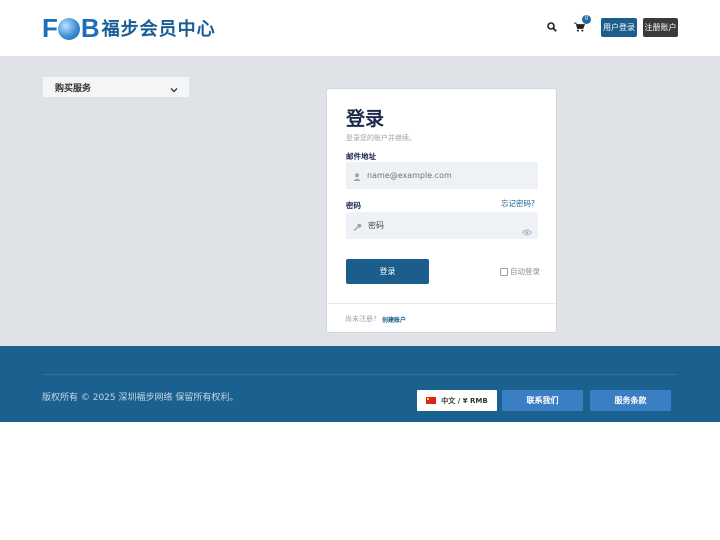  Describe the element at coordinates (353, 205) in the screenshot. I see `password-label: 密码` at that location.